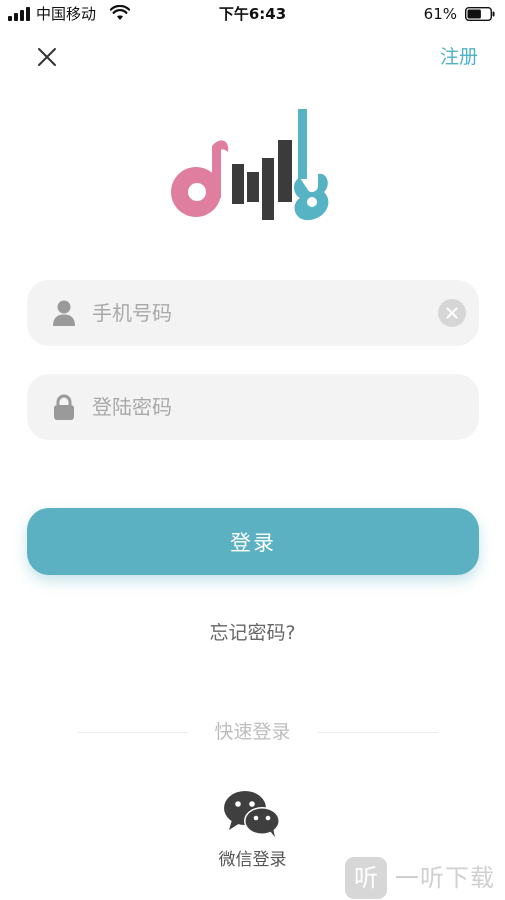 The image size is (505, 900). Describe the element at coordinates (253, 541) in the screenshot. I see `login-button: 登录` at that location.